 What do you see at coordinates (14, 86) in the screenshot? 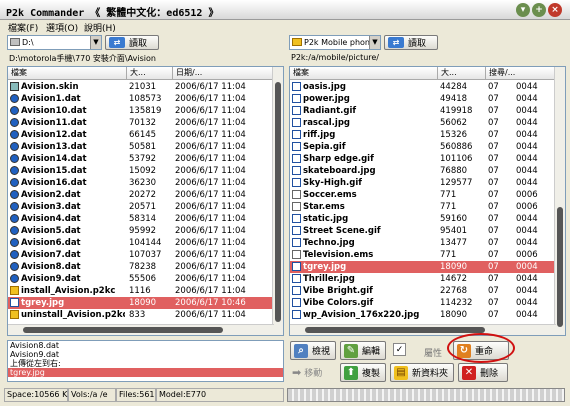
I see `skin-file-icon` at bounding box center [14, 86].